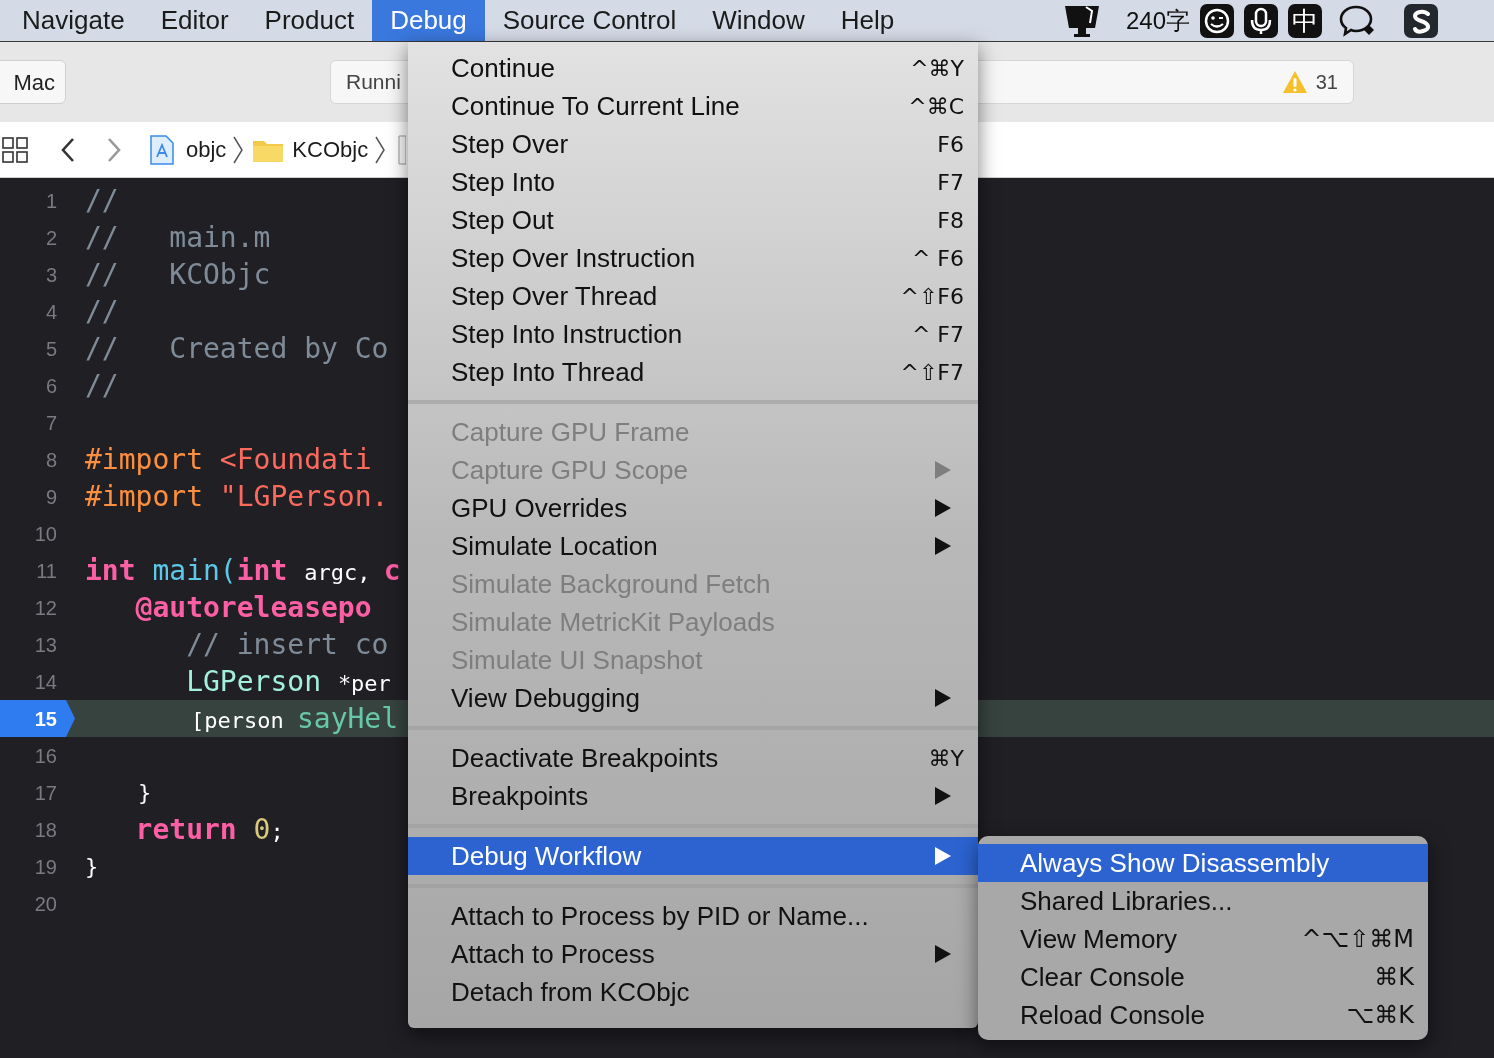  I want to click on grid-icon, so click(15, 149).